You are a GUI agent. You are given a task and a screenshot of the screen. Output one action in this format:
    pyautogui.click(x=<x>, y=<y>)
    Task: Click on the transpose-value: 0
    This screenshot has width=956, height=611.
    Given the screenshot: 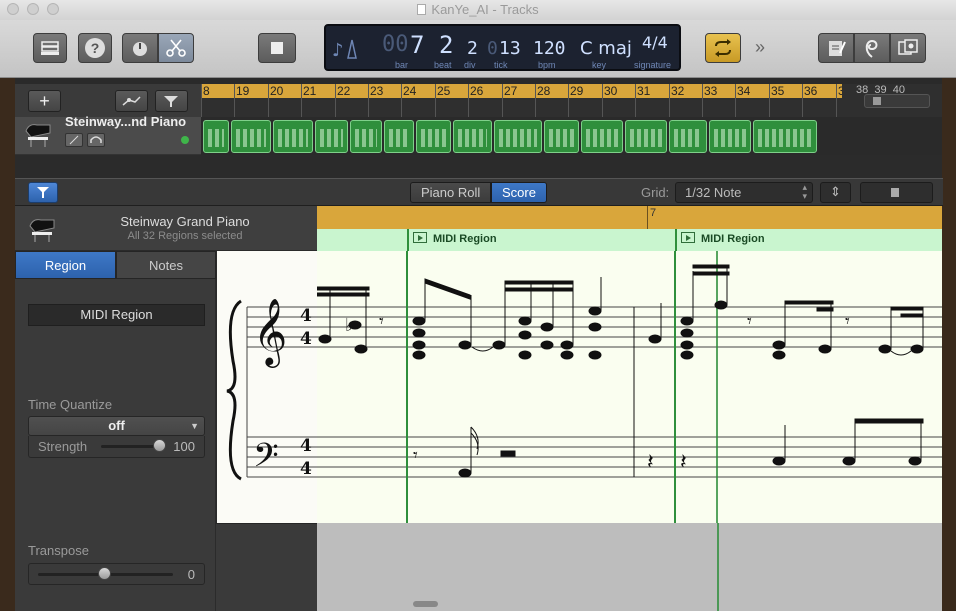 What is the action you would take?
    pyautogui.click(x=191, y=574)
    